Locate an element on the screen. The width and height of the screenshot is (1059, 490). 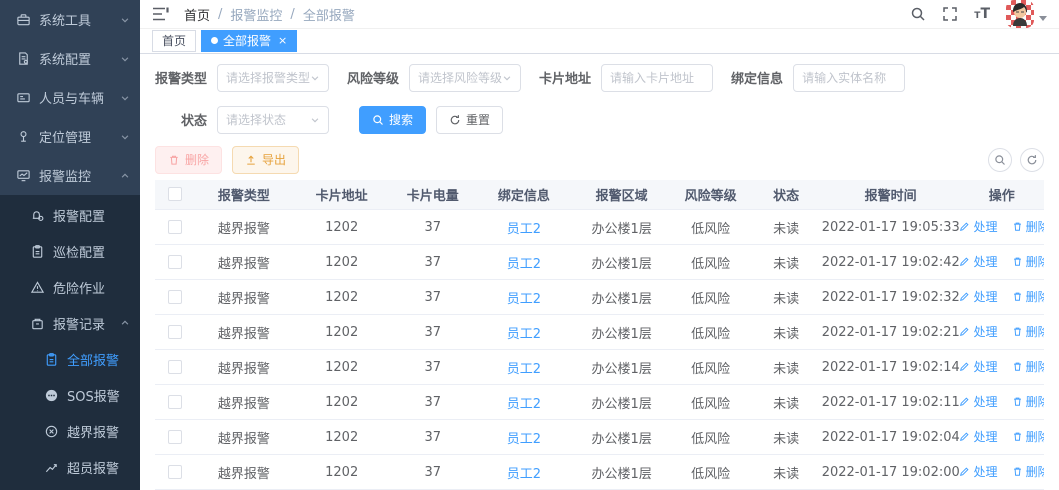
filter-label: 风险等级 is located at coordinates (373, 79).